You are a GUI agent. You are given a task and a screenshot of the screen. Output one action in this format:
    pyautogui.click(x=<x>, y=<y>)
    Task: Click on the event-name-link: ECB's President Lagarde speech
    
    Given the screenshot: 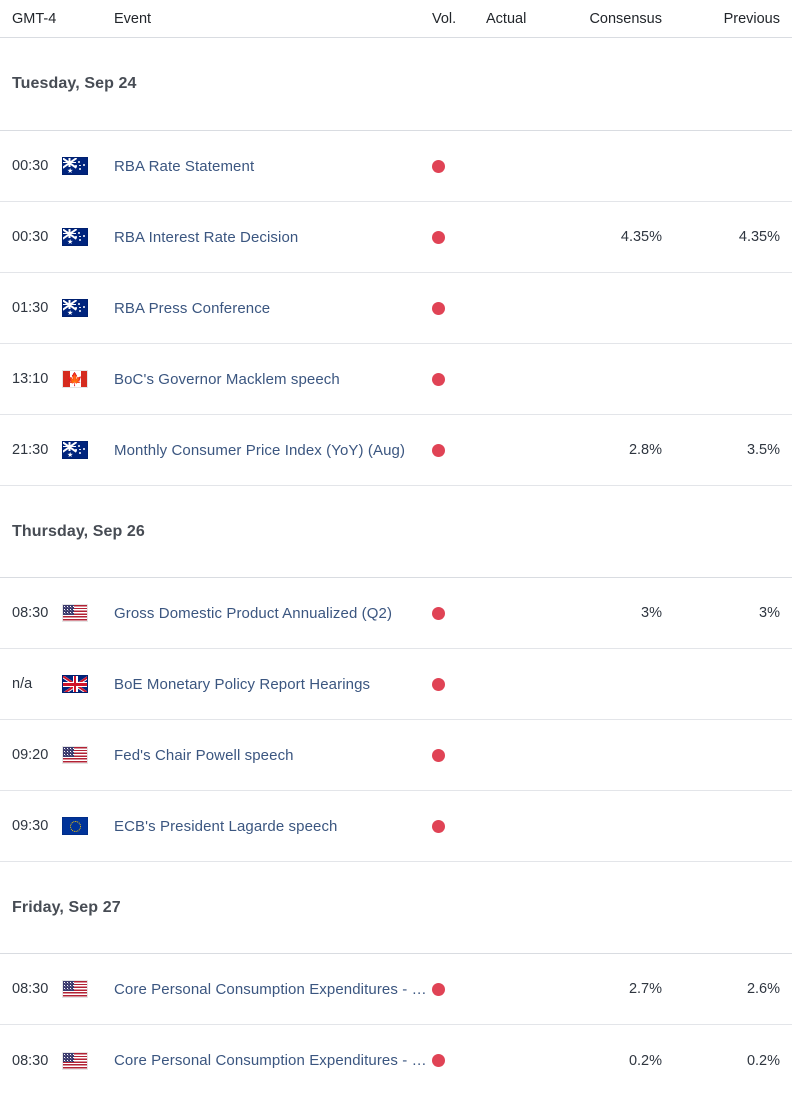 What is the action you would take?
    pyautogui.click(x=271, y=826)
    